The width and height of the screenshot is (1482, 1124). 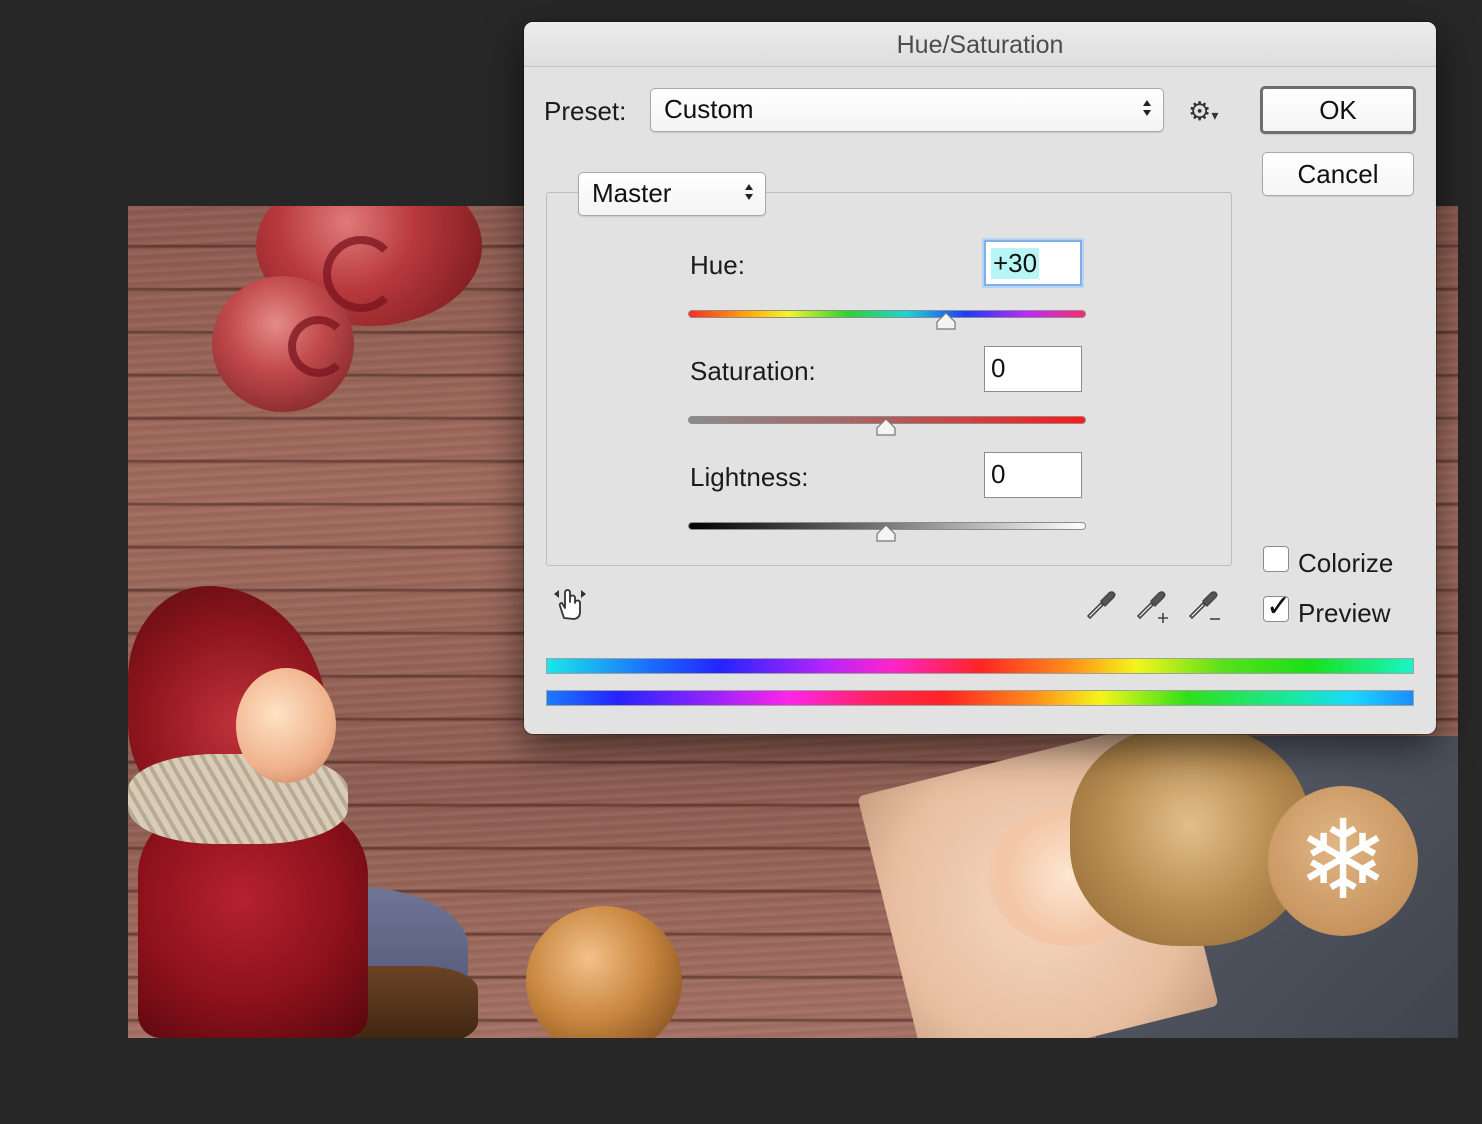 I want to click on output-color-ramp, so click(x=980, y=698).